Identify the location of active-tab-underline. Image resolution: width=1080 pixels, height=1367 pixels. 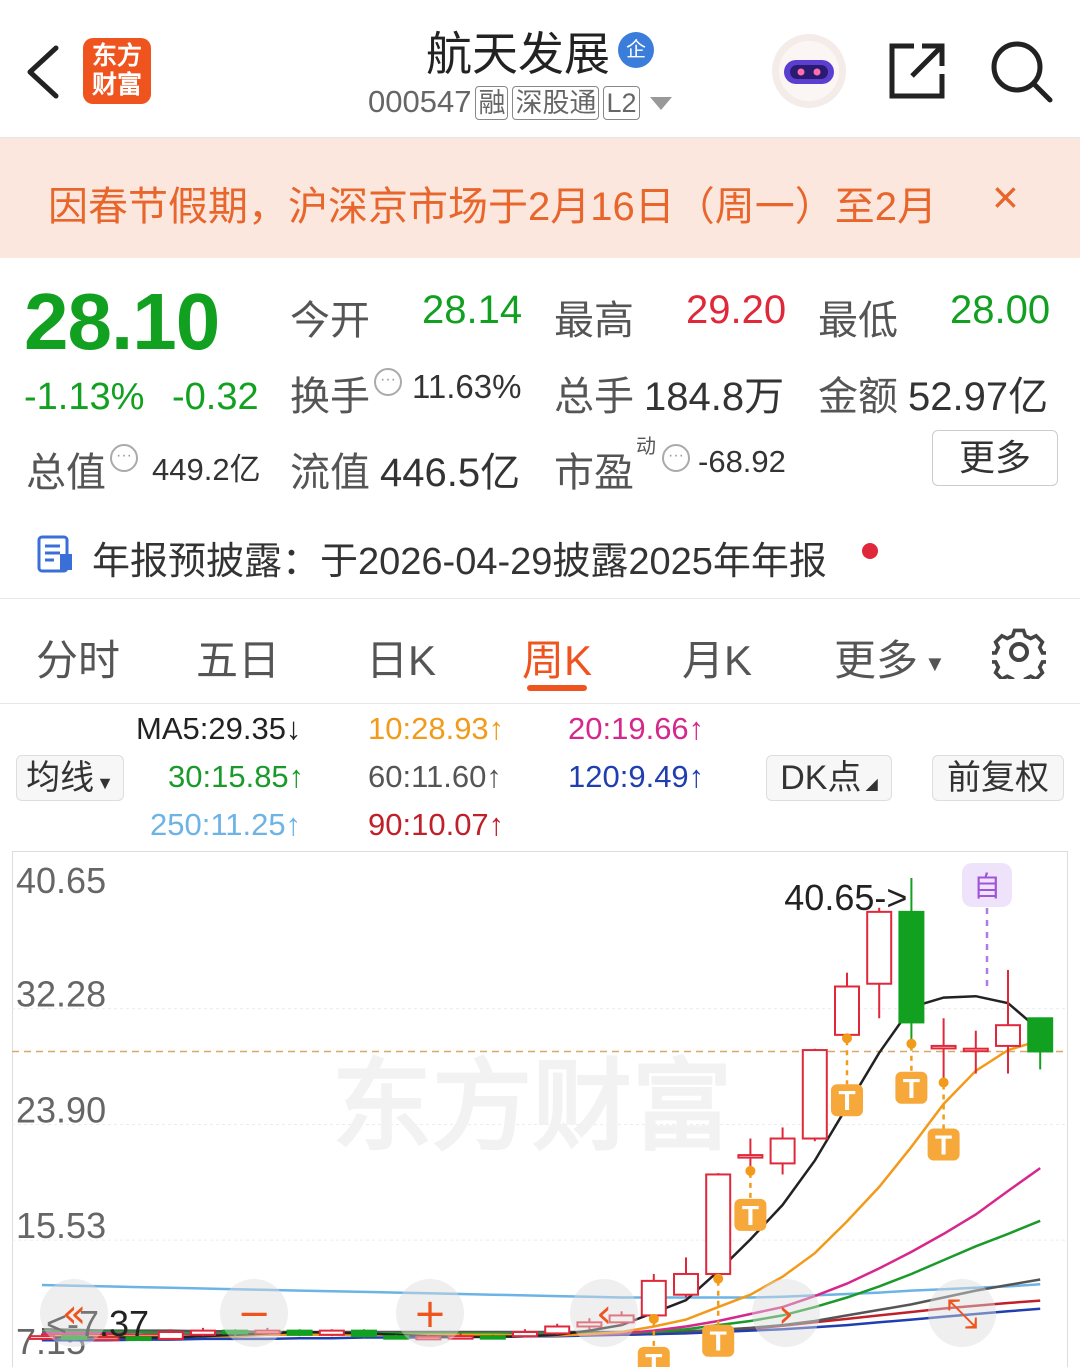
(557, 688).